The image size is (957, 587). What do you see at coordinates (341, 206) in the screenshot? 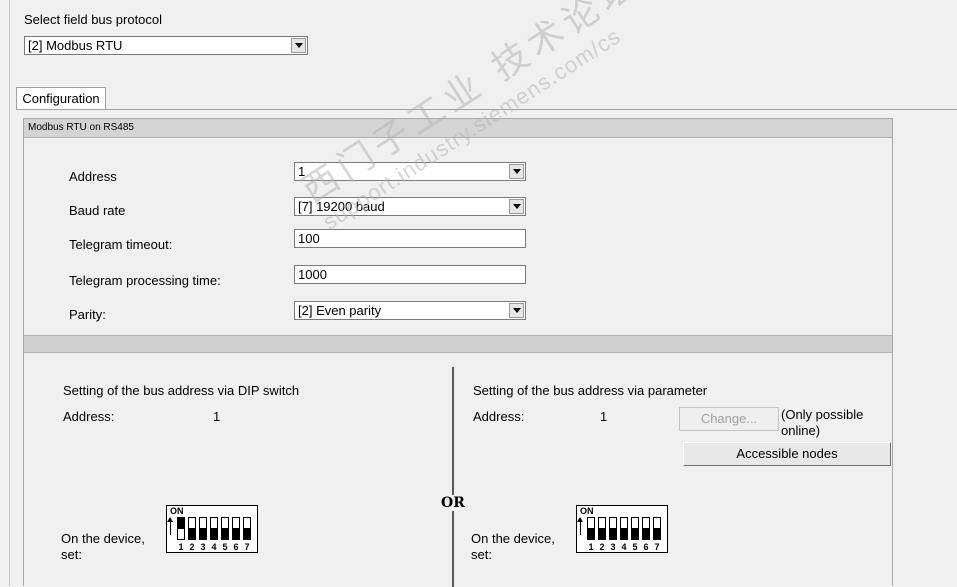
I see `baud-rate-select-value: [7] 19200 baud` at bounding box center [341, 206].